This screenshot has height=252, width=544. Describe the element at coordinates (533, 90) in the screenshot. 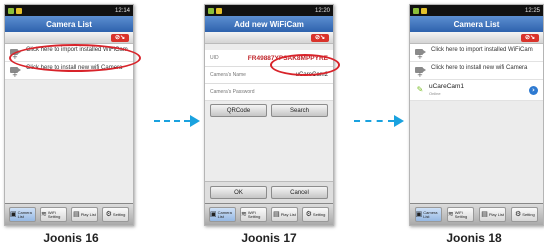

I see `chevron-right-icon: ›` at that location.